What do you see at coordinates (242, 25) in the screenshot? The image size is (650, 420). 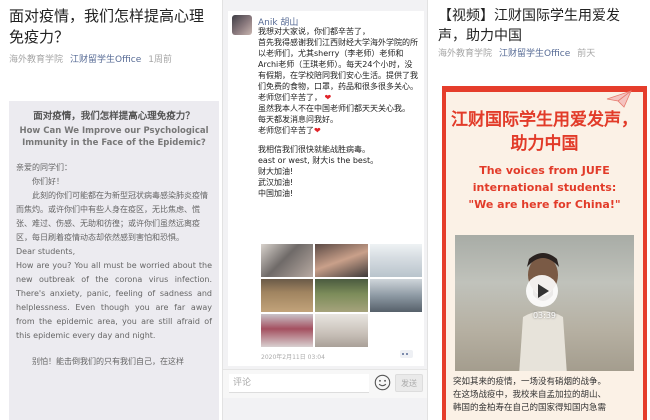 I see `avatar` at bounding box center [242, 25].